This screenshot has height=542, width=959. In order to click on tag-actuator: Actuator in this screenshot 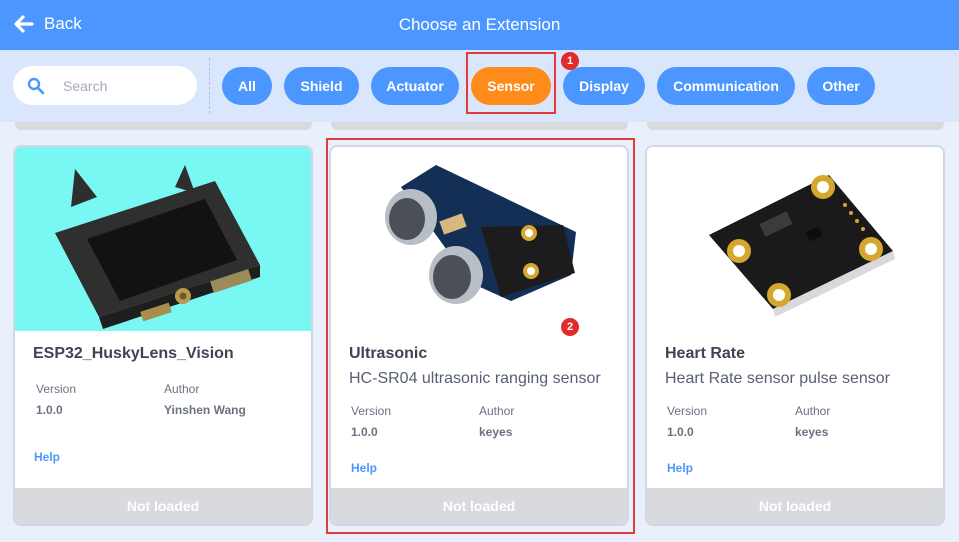, I will do `click(415, 86)`.